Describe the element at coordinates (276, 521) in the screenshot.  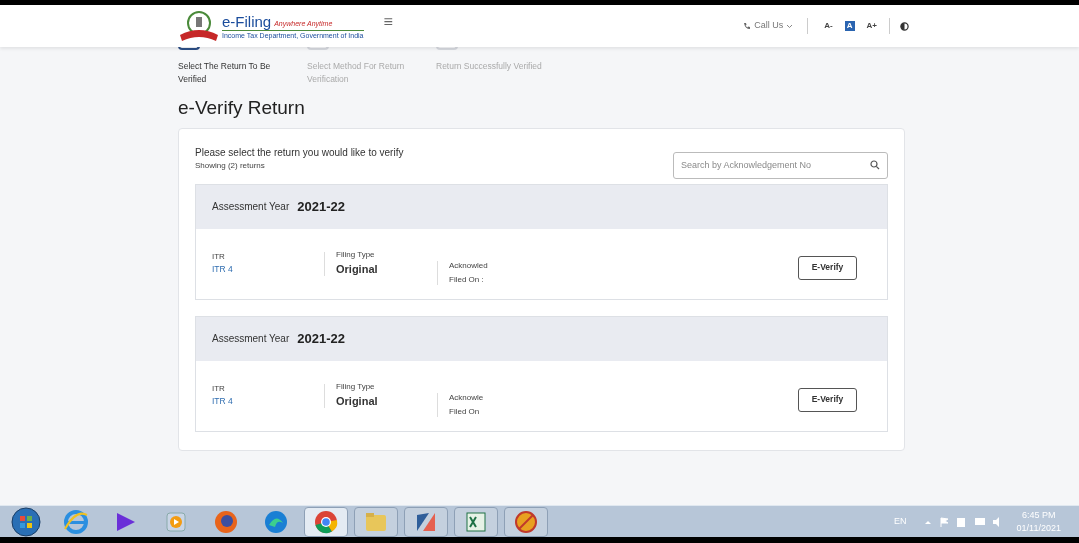
I see `wave-browser-icon` at that location.